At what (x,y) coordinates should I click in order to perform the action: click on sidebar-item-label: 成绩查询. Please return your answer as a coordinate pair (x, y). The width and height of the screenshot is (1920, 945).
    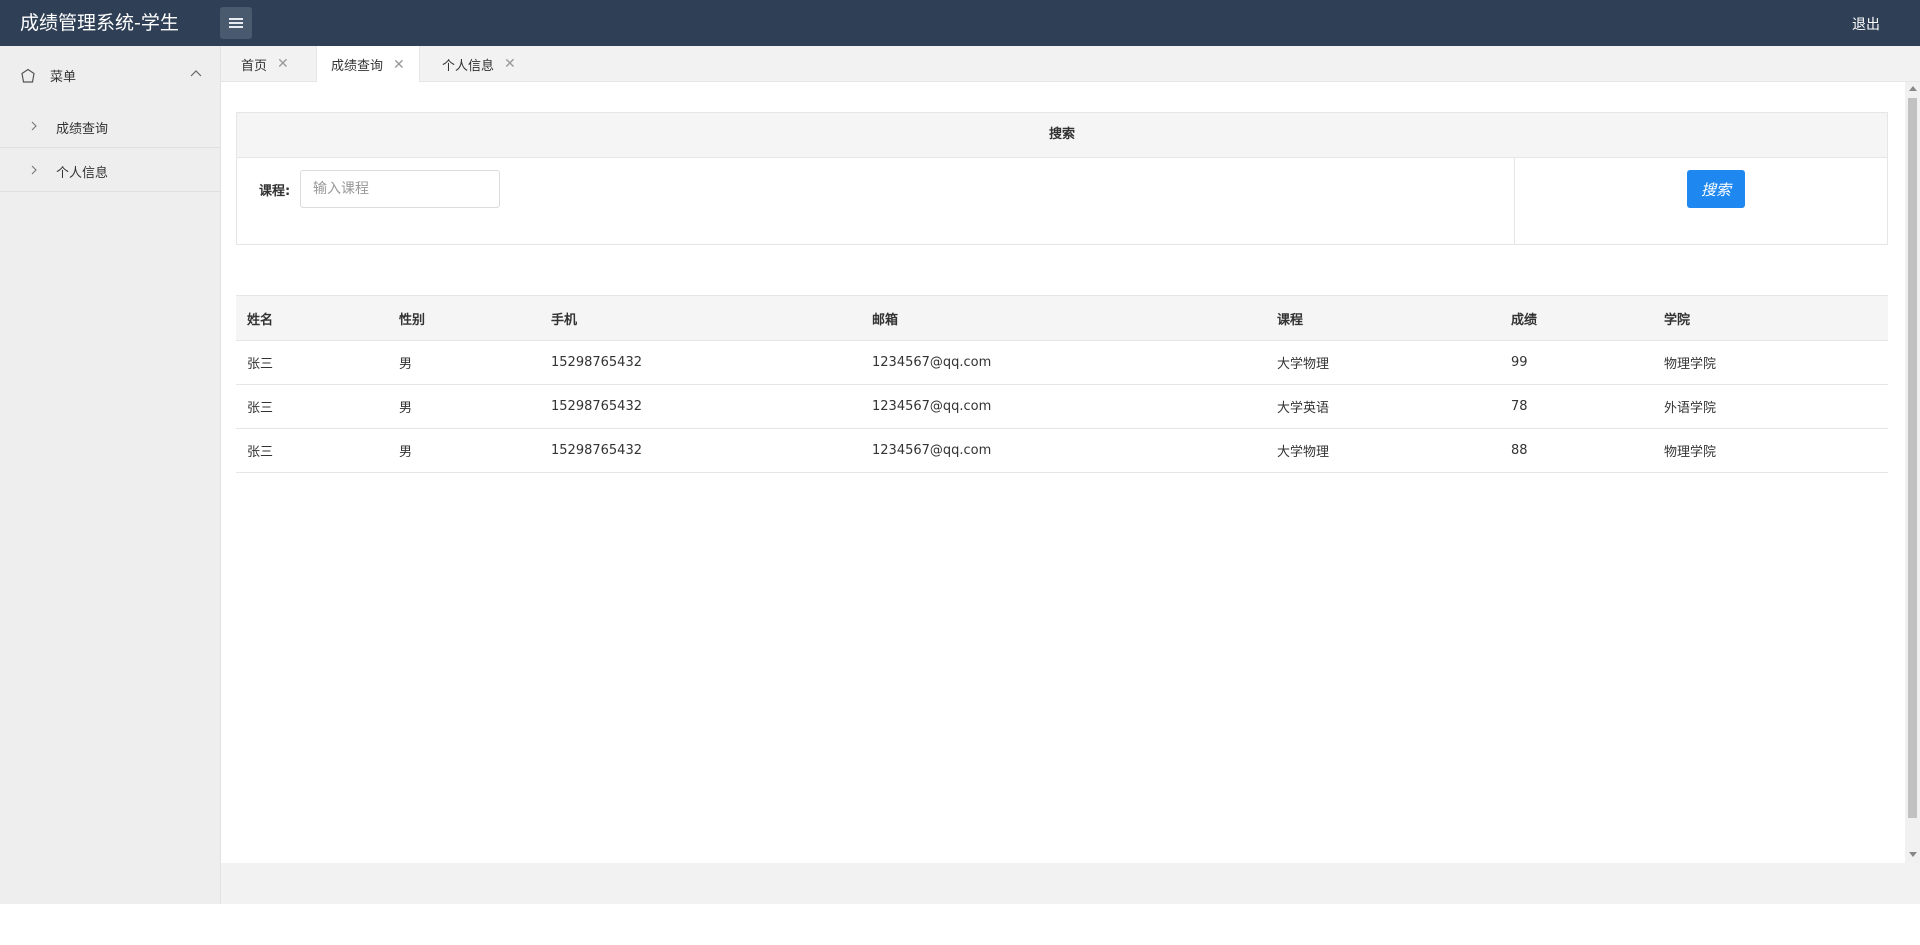
    Looking at the image, I should click on (82, 129).